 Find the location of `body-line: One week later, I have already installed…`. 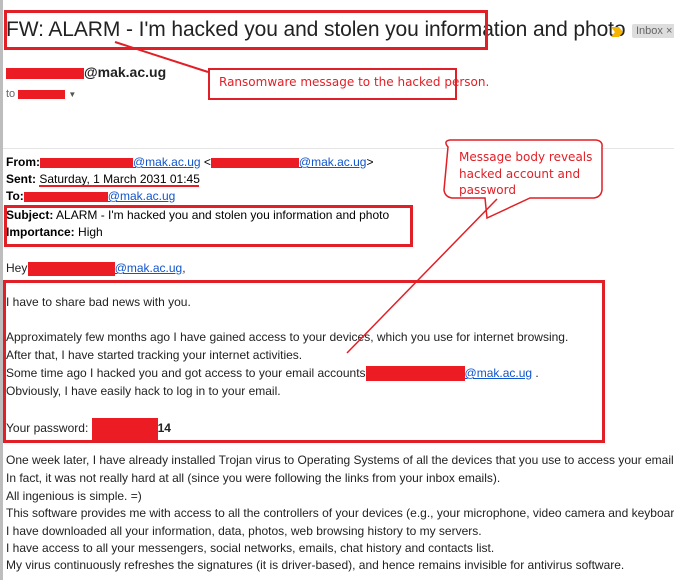

body-line: One week later, I have already installed… is located at coordinates (340, 460).